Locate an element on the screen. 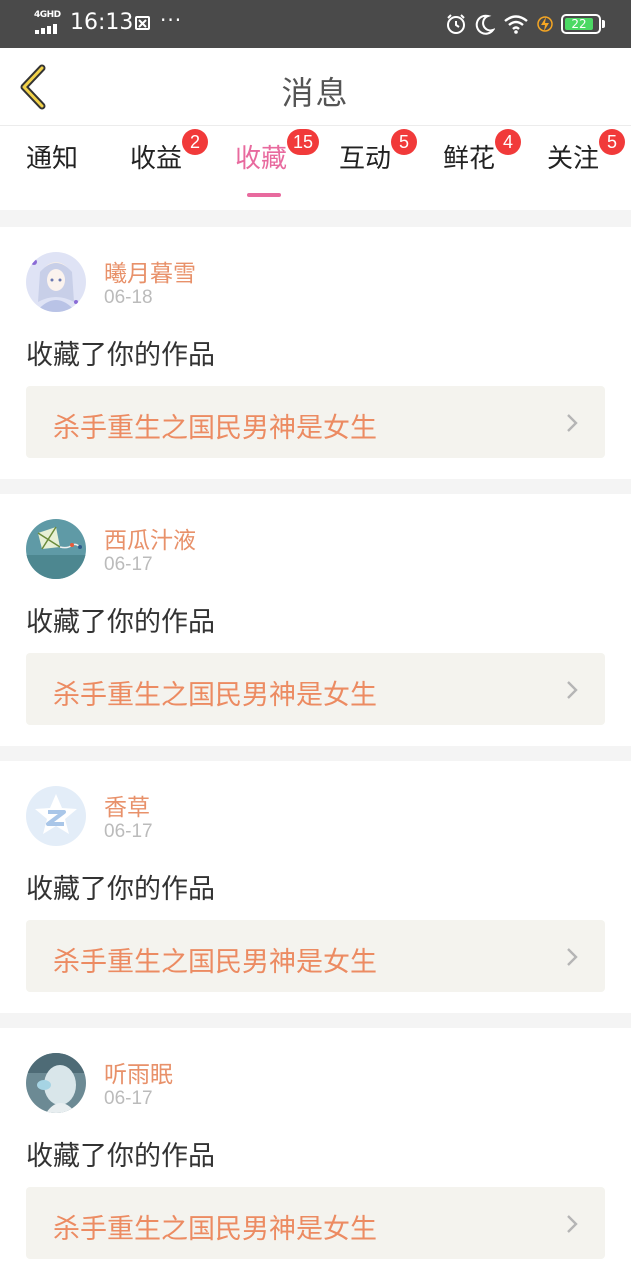 This screenshot has height=1280, width=631. photo-avatar is located at coordinates (56, 1083).